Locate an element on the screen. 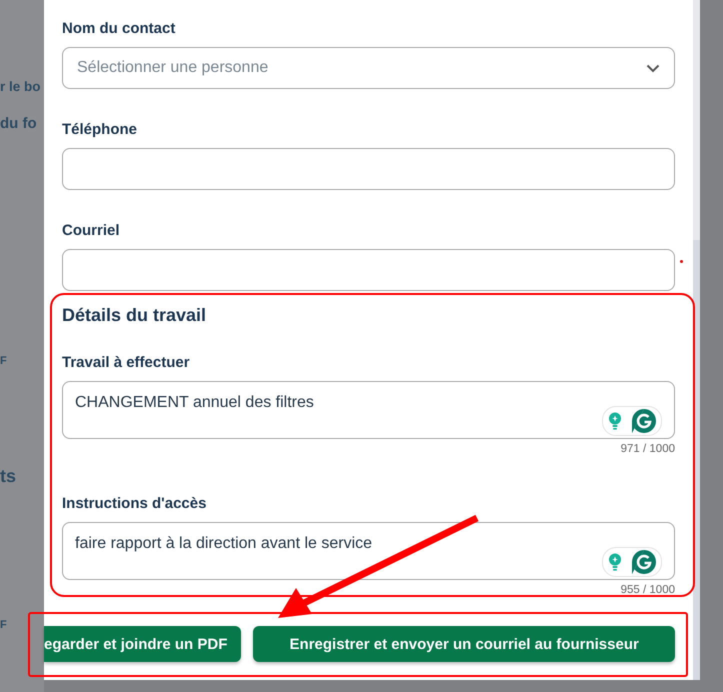  phone-input is located at coordinates (368, 169).